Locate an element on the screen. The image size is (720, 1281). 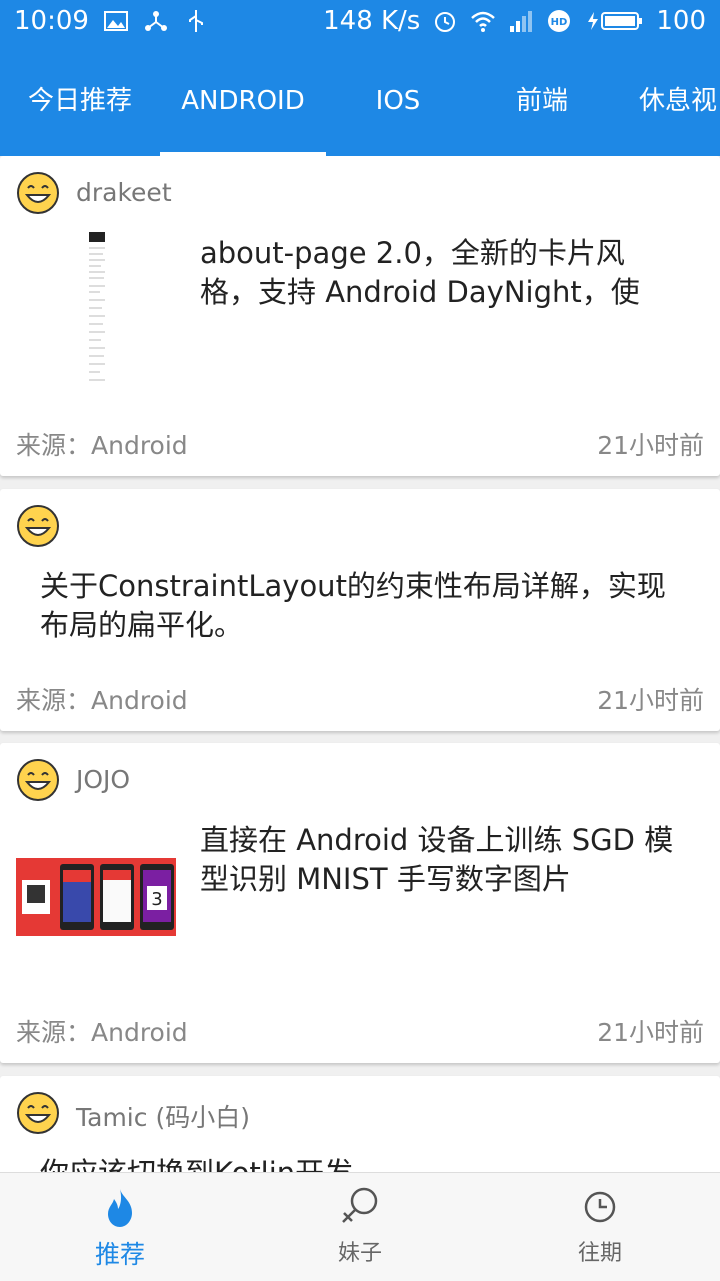
article-title: 直接在 Android 设备上训练 SGD 模型识别 MNIST 手写数字图片 is located at coordinates (437, 859).